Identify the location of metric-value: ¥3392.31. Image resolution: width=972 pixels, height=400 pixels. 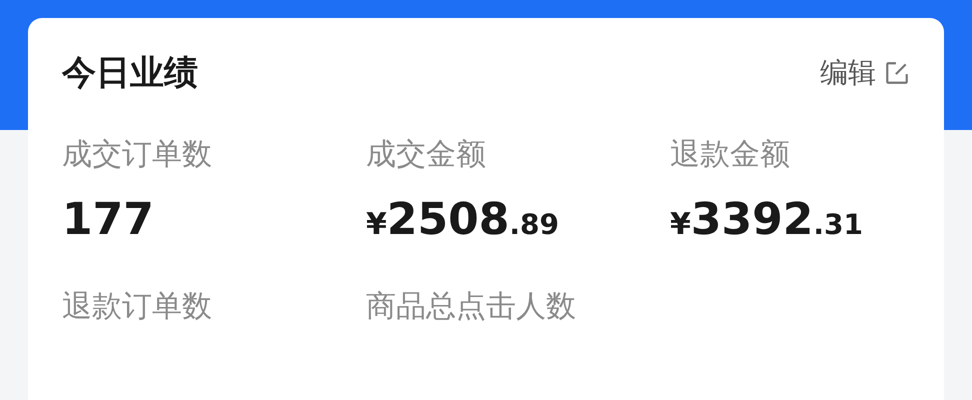
(767, 220).